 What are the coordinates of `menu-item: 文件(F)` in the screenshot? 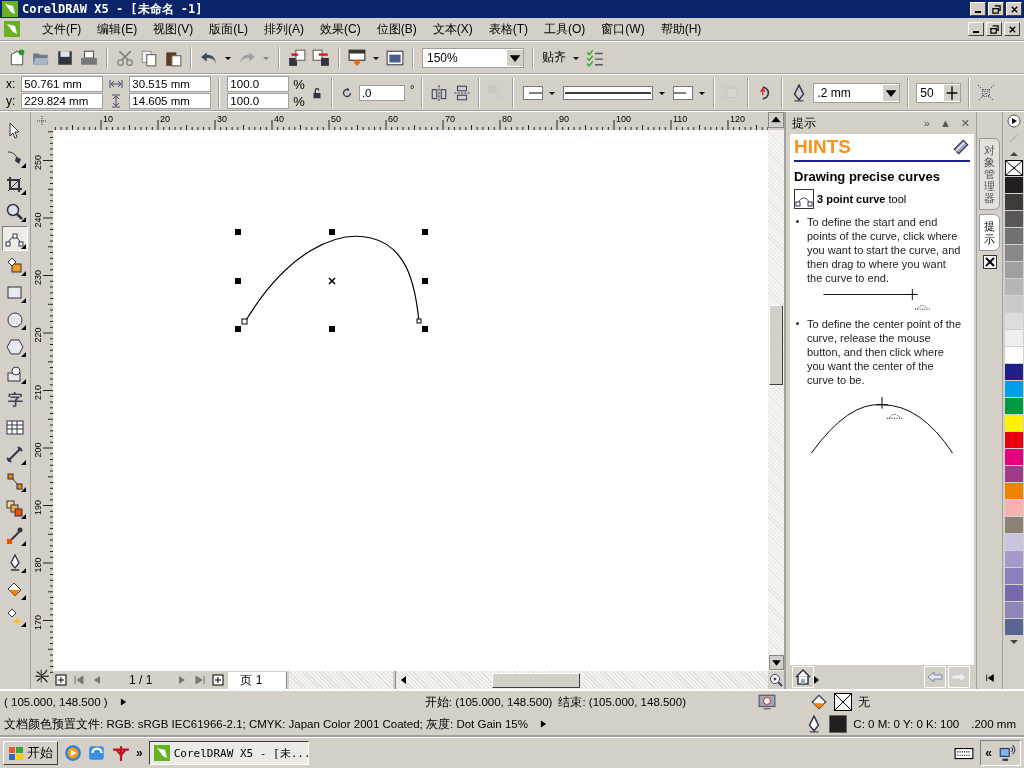 It's located at (62, 29).